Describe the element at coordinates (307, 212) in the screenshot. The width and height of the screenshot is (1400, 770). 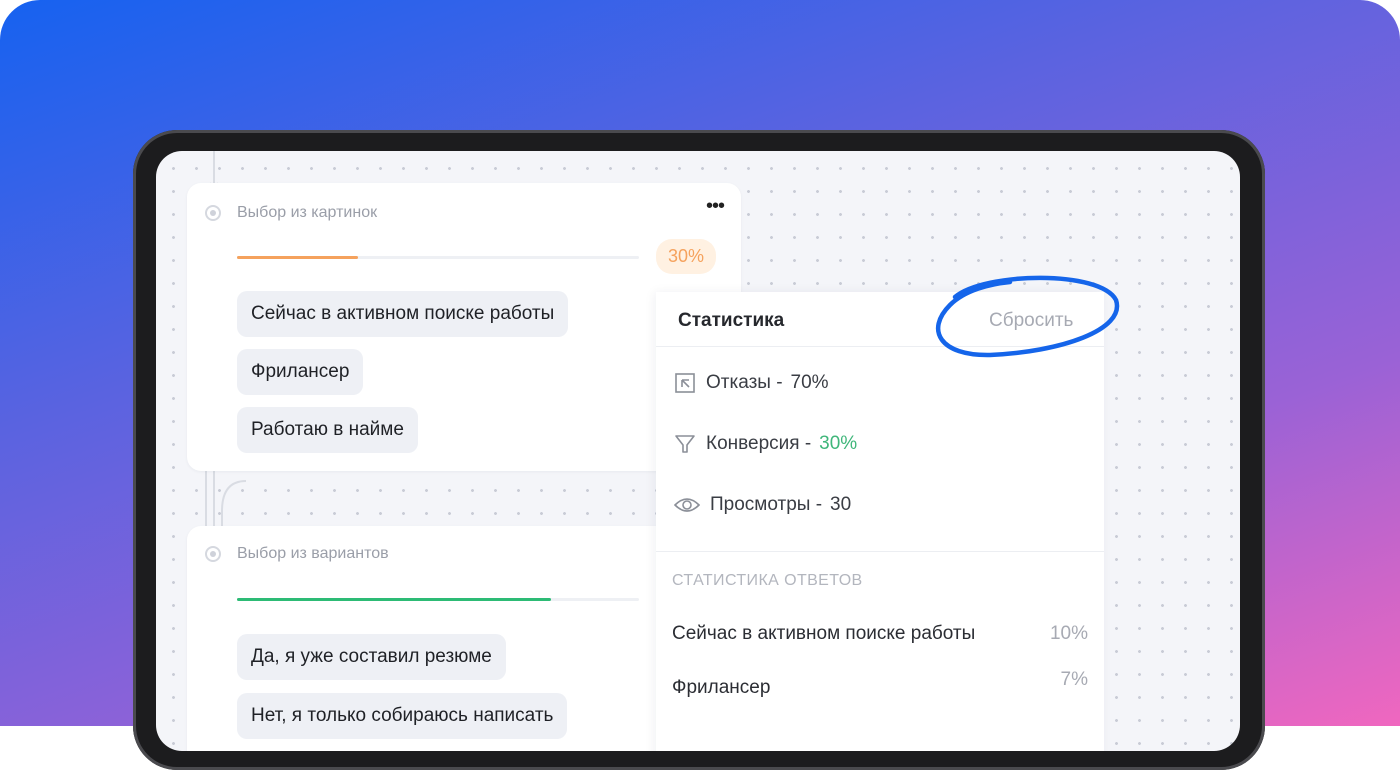
I see `card-title: Выбор из картинок` at that location.